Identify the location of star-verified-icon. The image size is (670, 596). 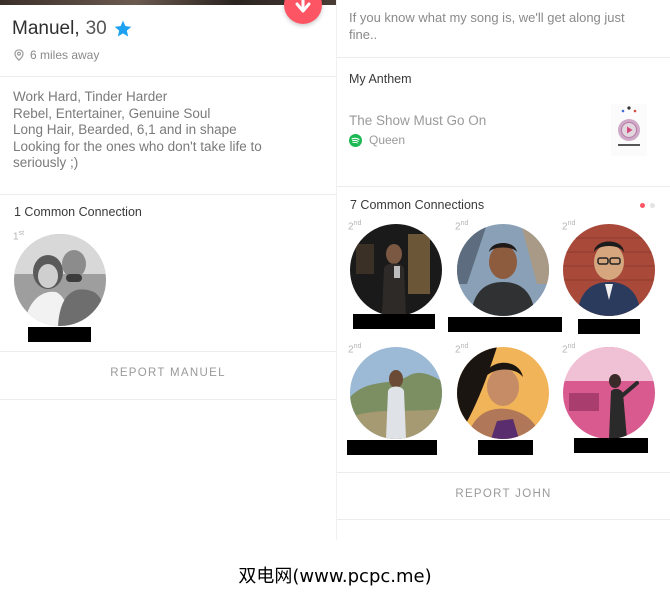
(123, 28).